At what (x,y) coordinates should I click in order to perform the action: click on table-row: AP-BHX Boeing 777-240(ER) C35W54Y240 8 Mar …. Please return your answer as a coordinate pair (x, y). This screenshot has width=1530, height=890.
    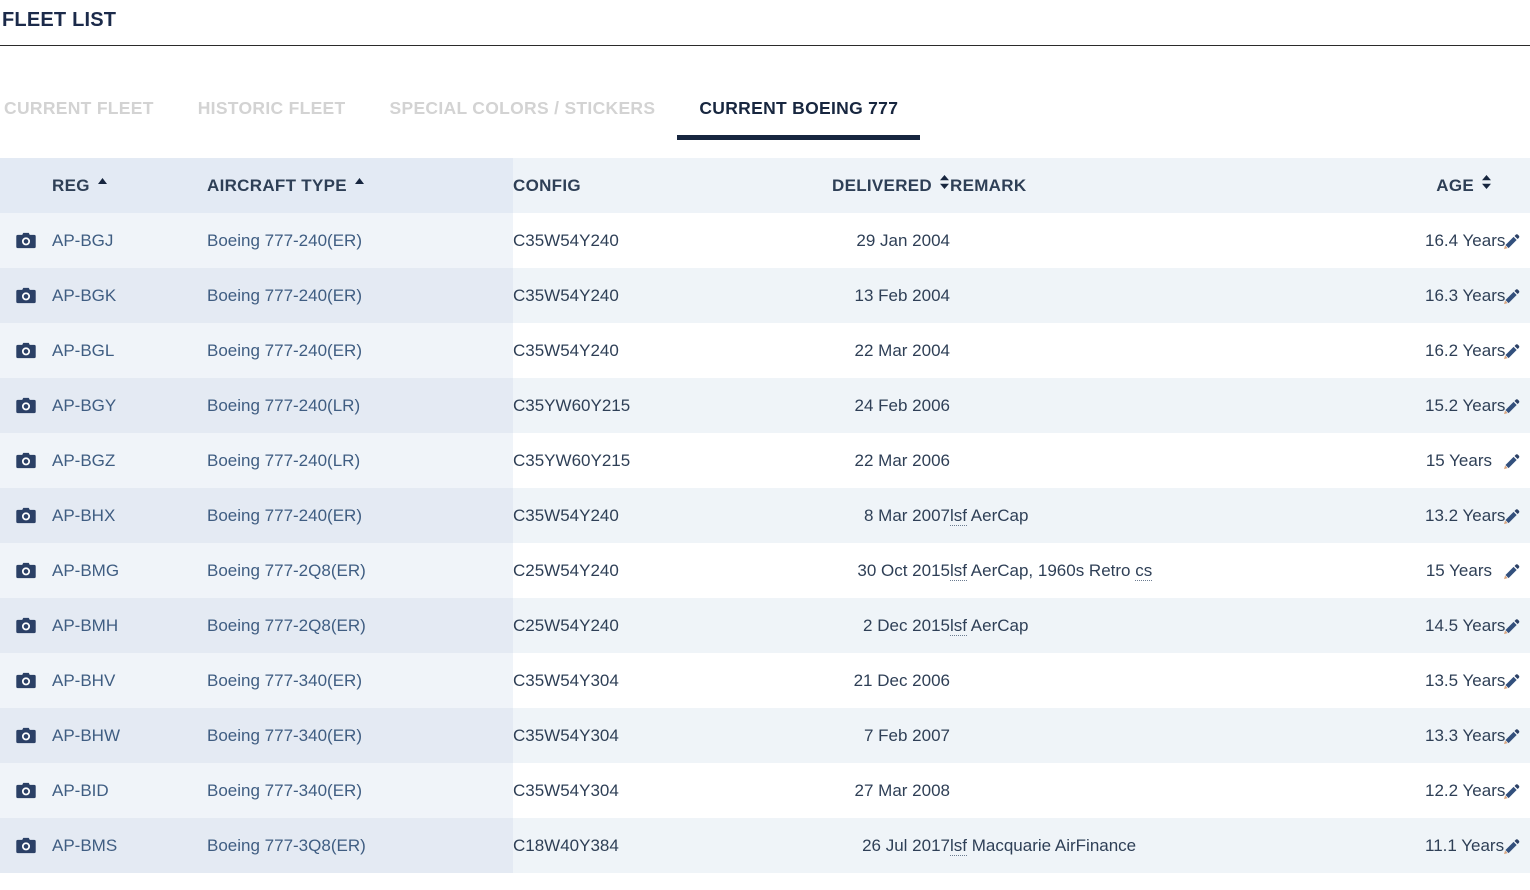
    Looking at the image, I should click on (765, 515).